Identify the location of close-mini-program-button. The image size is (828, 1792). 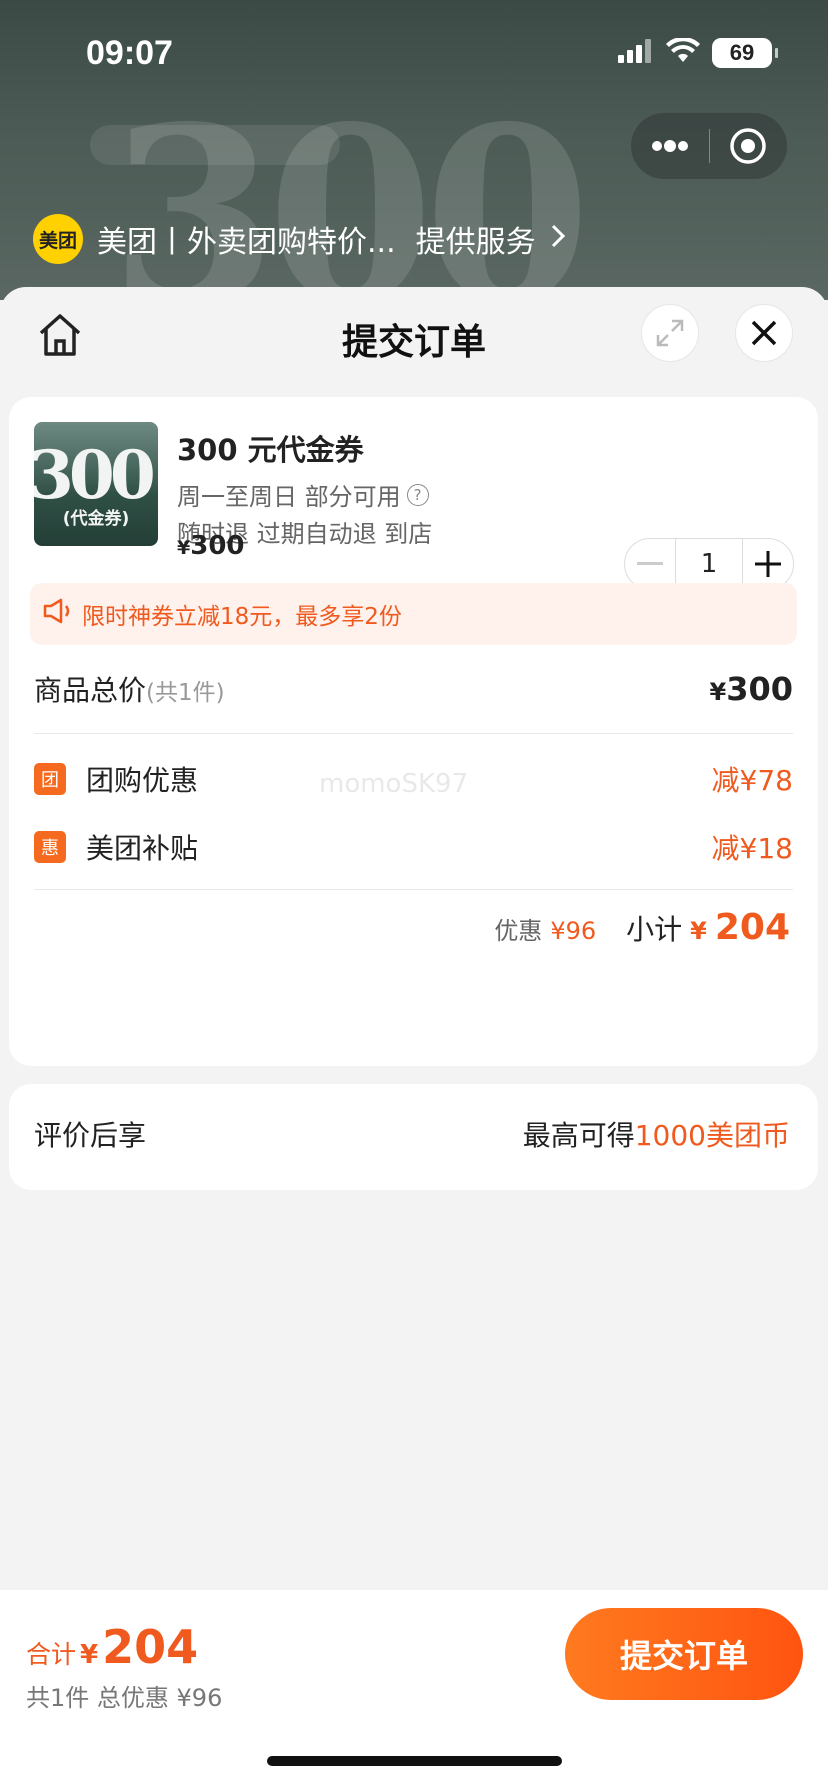
(749, 146).